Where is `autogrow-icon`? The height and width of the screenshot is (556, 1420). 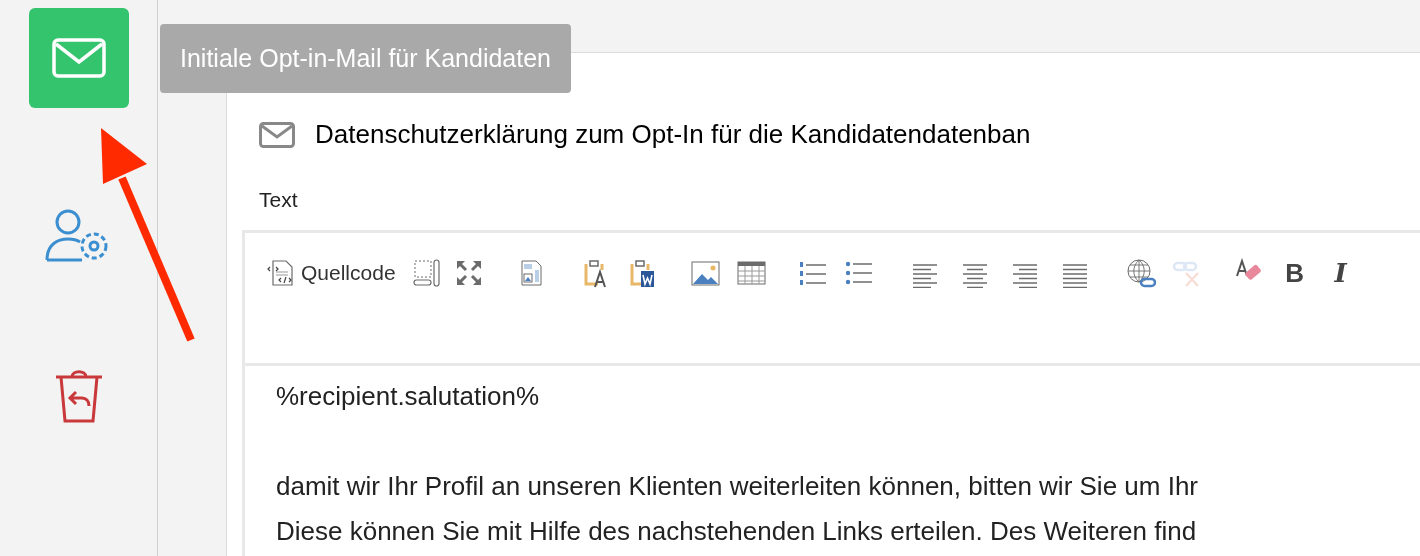 autogrow-icon is located at coordinates (426, 273).